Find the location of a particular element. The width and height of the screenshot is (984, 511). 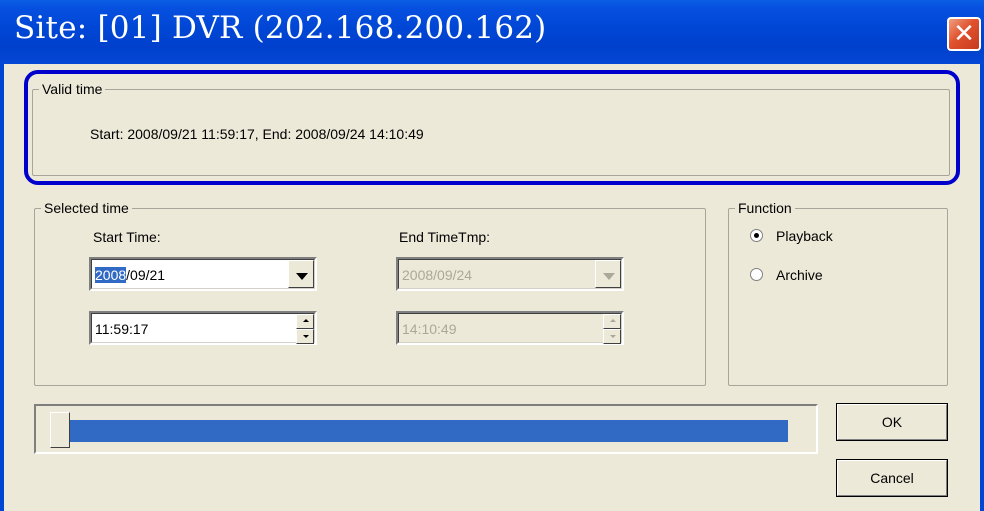

cancel-button-label: Cancel is located at coordinates (892, 478).